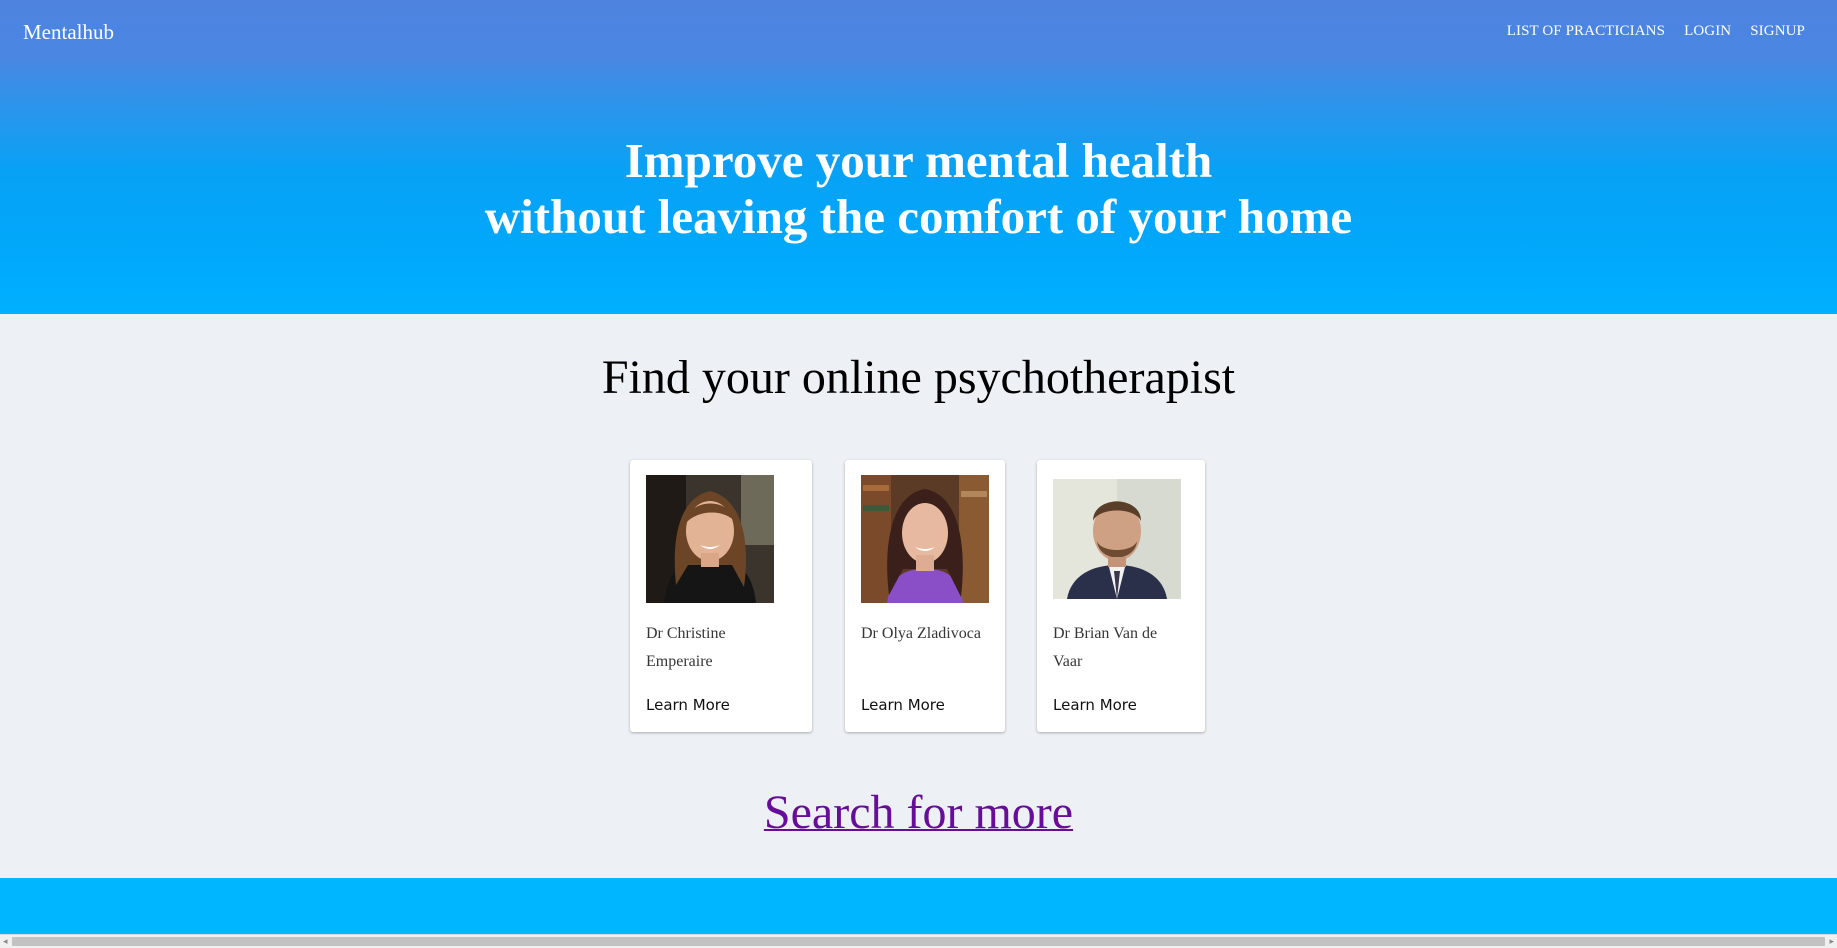  I want to click on scroll-right-arrow-icon: ▸, so click(1831, 942).